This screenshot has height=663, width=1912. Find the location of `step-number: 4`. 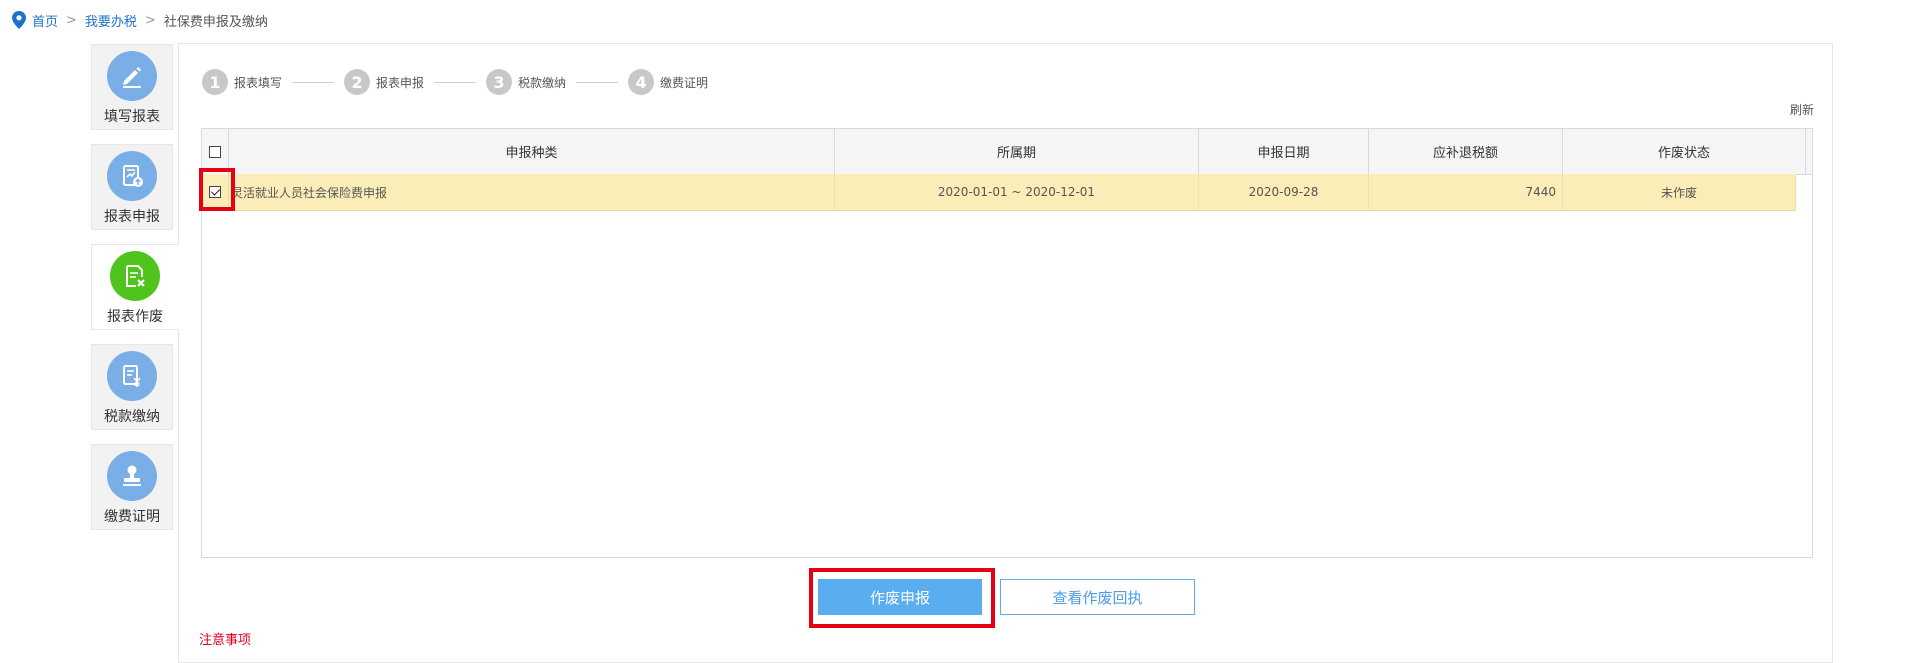

step-number: 4 is located at coordinates (641, 82).